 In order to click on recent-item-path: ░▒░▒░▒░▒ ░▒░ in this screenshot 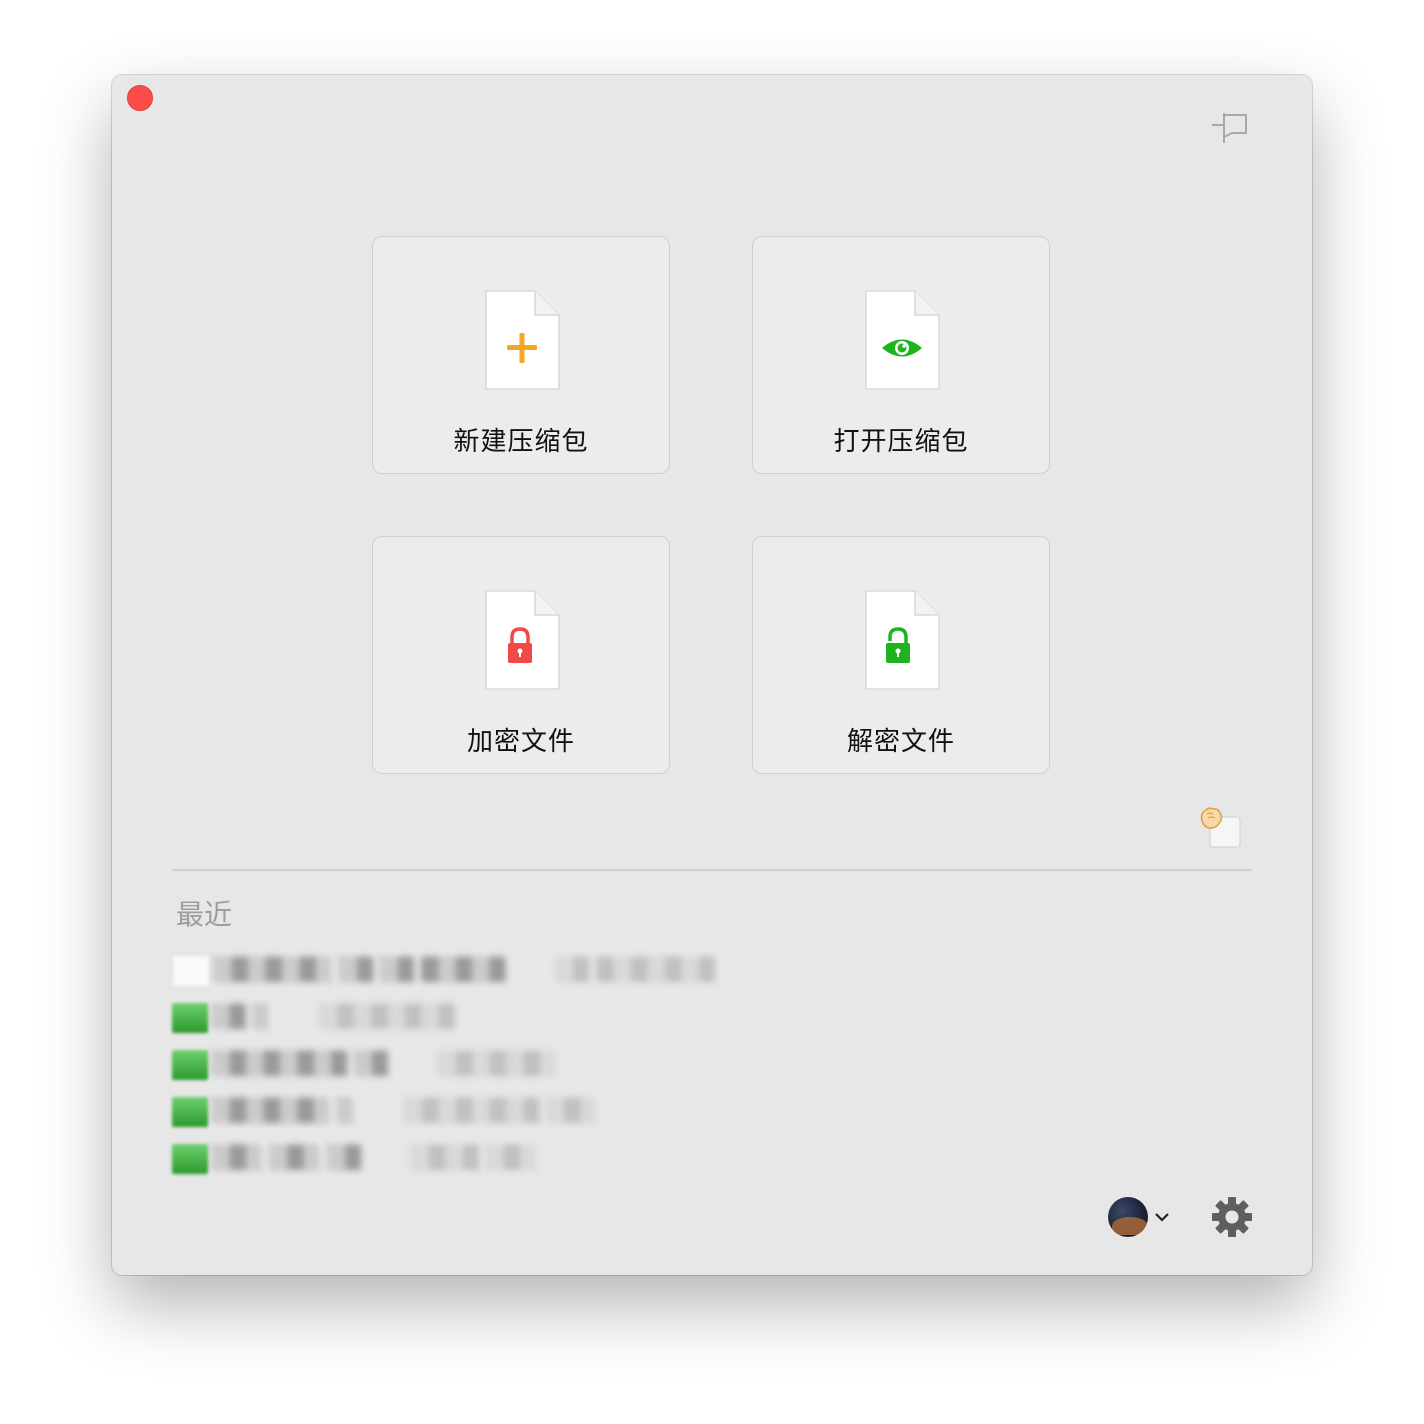, I will do `click(501, 1111)`.